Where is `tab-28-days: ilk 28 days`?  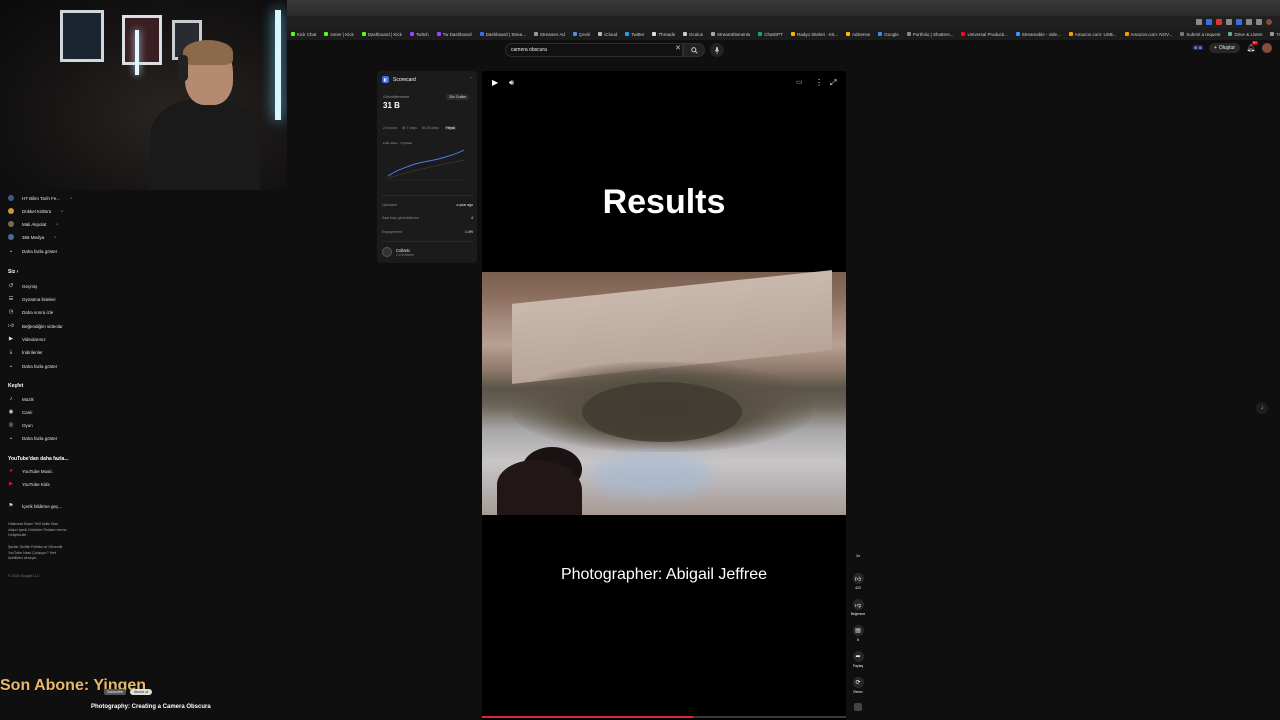
tab-28-days: ilk 28 days is located at coordinates (430, 128).